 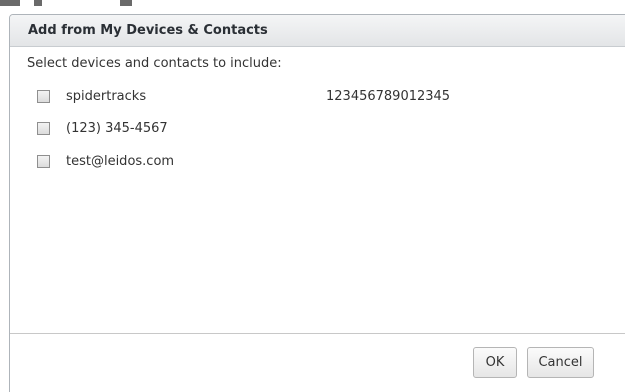 I want to click on list-item: (123) 345-4567, so click(x=102, y=128).